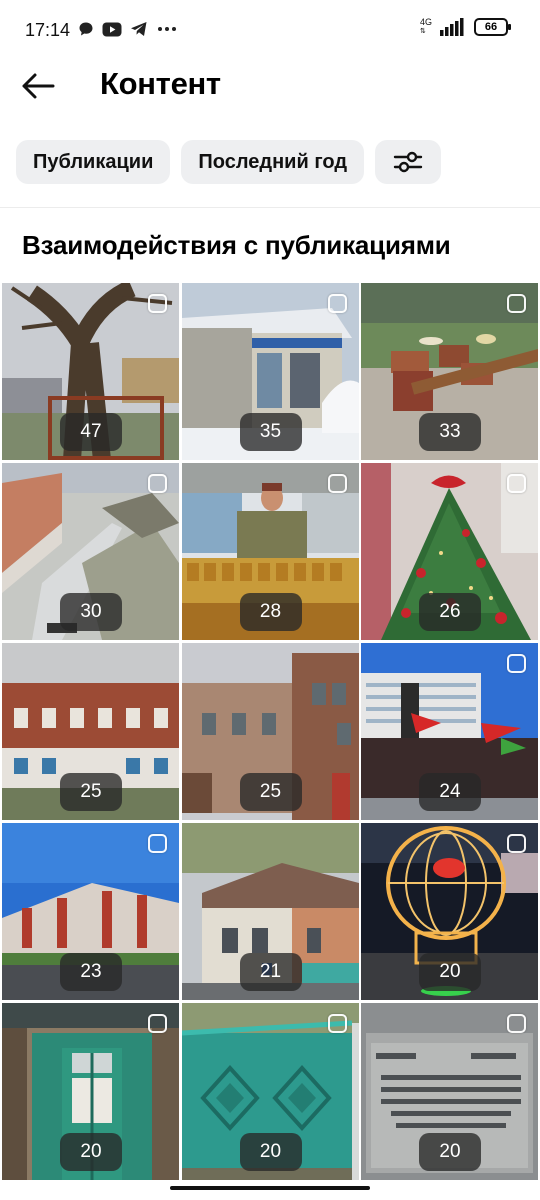 The width and height of the screenshot is (540, 1200). Describe the element at coordinates (93, 162) in the screenshot. I see `filter-content-type: Публикации` at that location.